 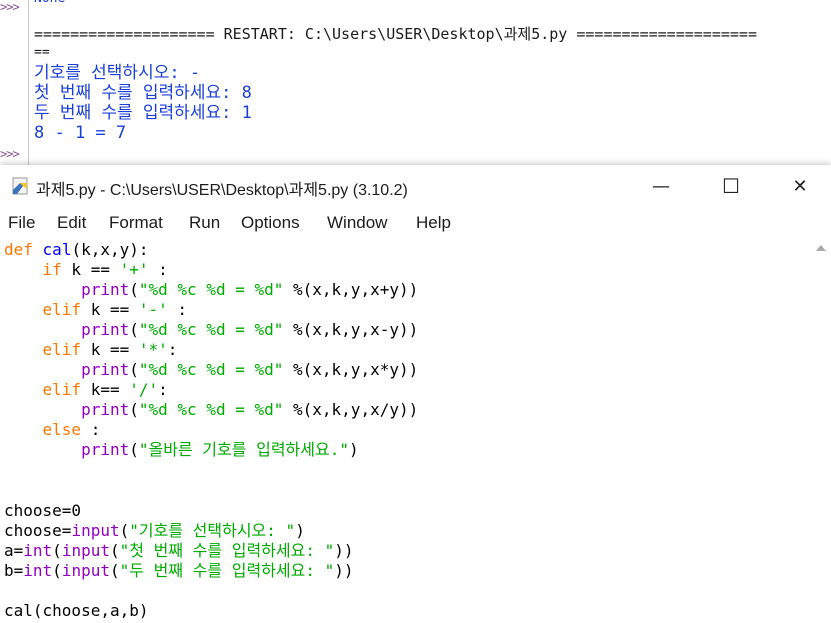 What do you see at coordinates (105, 389) in the screenshot?
I see `code-line: elif k== '/':` at bounding box center [105, 389].